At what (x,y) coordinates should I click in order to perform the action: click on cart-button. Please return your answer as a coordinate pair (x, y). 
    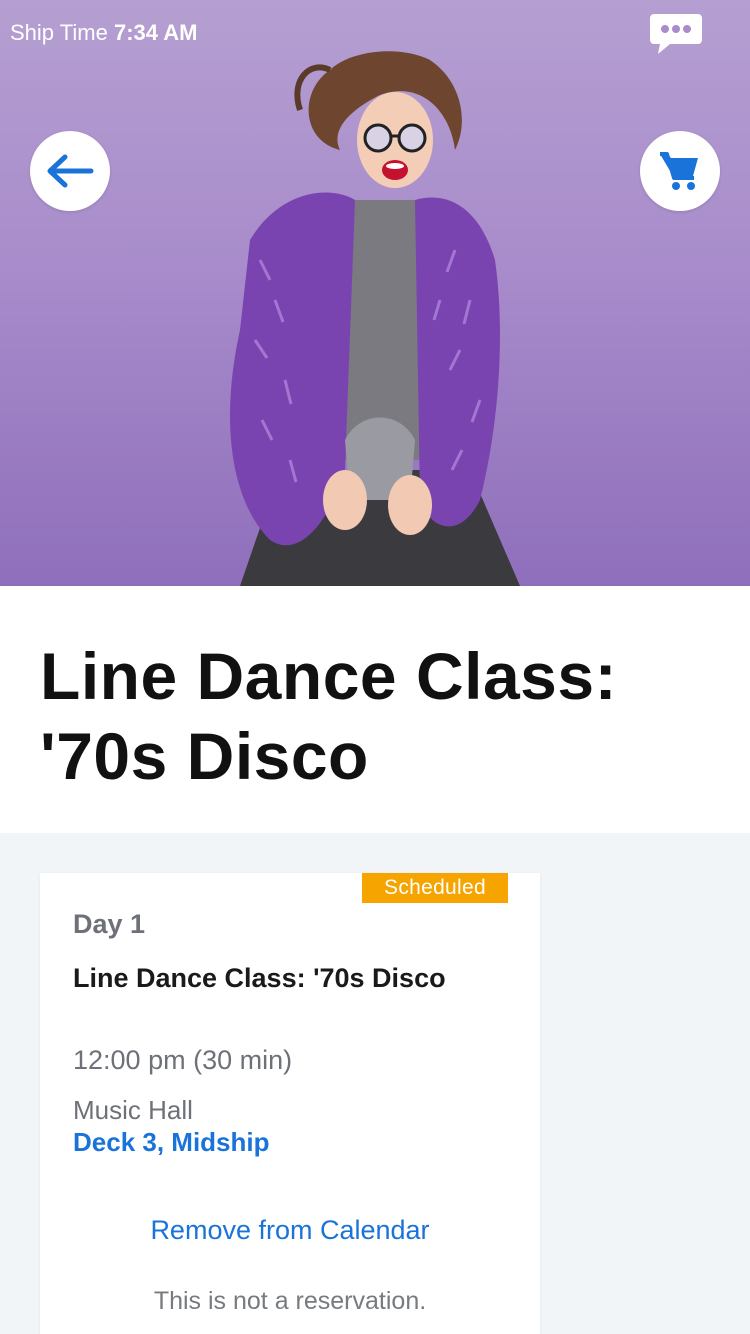
    Looking at the image, I should click on (680, 171).